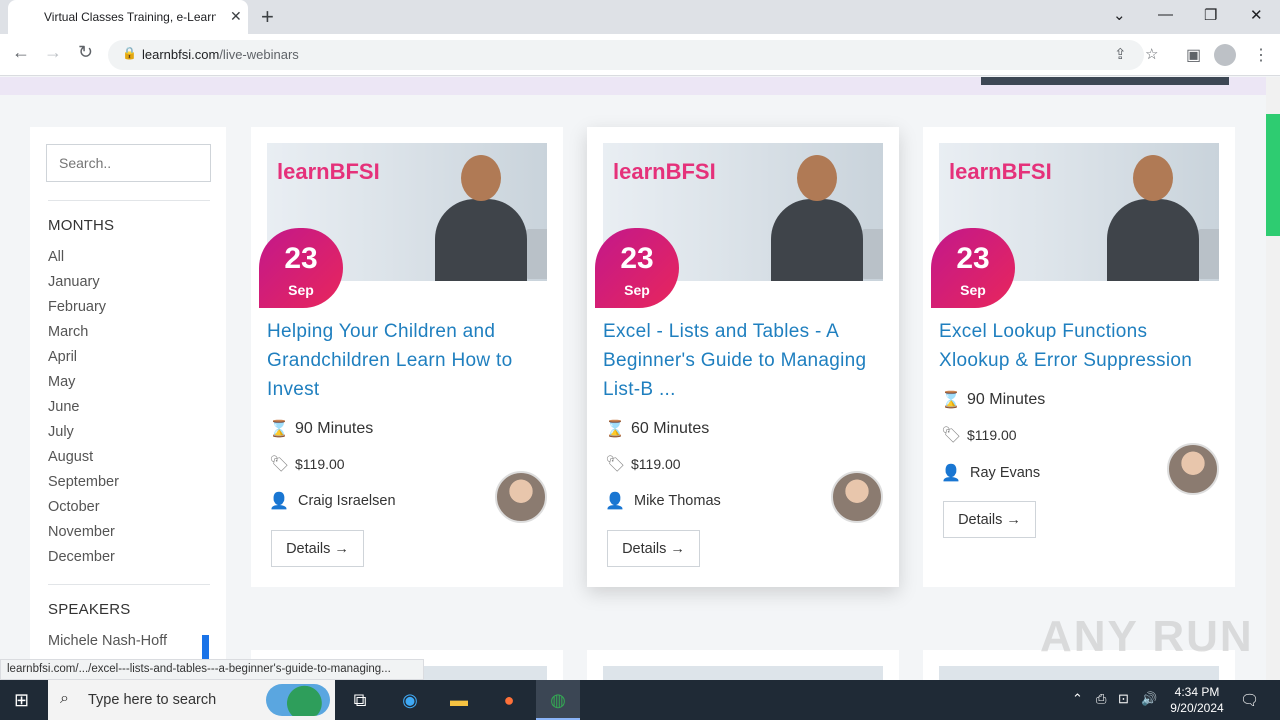 The height and width of the screenshot is (720, 1280). Describe the element at coordinates (68, 332) in the screenshot. I see `month-filter-march: March` at that location.